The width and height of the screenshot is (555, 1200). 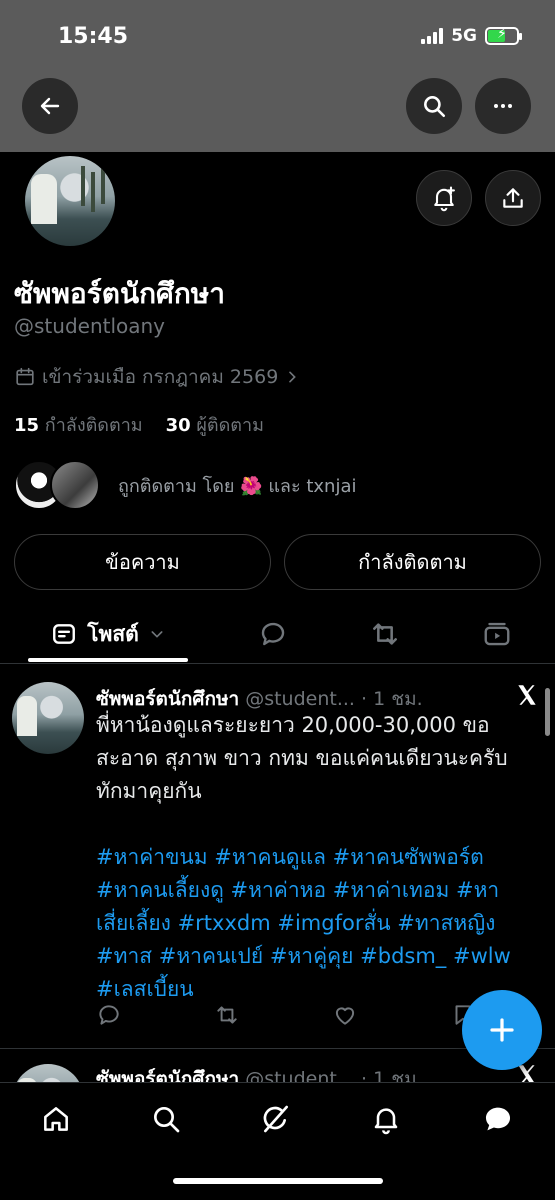 I want to click on follow-stats: 15 กำลังติดตาม 30 ผู้ติดตาม, so click(x=139, y=424).